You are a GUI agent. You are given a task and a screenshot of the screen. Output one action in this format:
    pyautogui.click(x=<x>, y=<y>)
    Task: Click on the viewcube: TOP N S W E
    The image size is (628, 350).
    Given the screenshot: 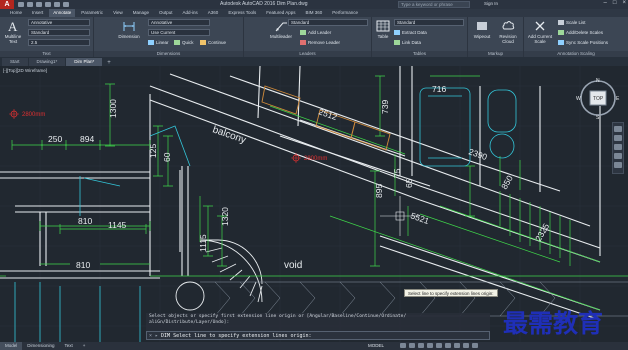 What is the action you would take?
    pyautogui.click(x=598, y=98)
    